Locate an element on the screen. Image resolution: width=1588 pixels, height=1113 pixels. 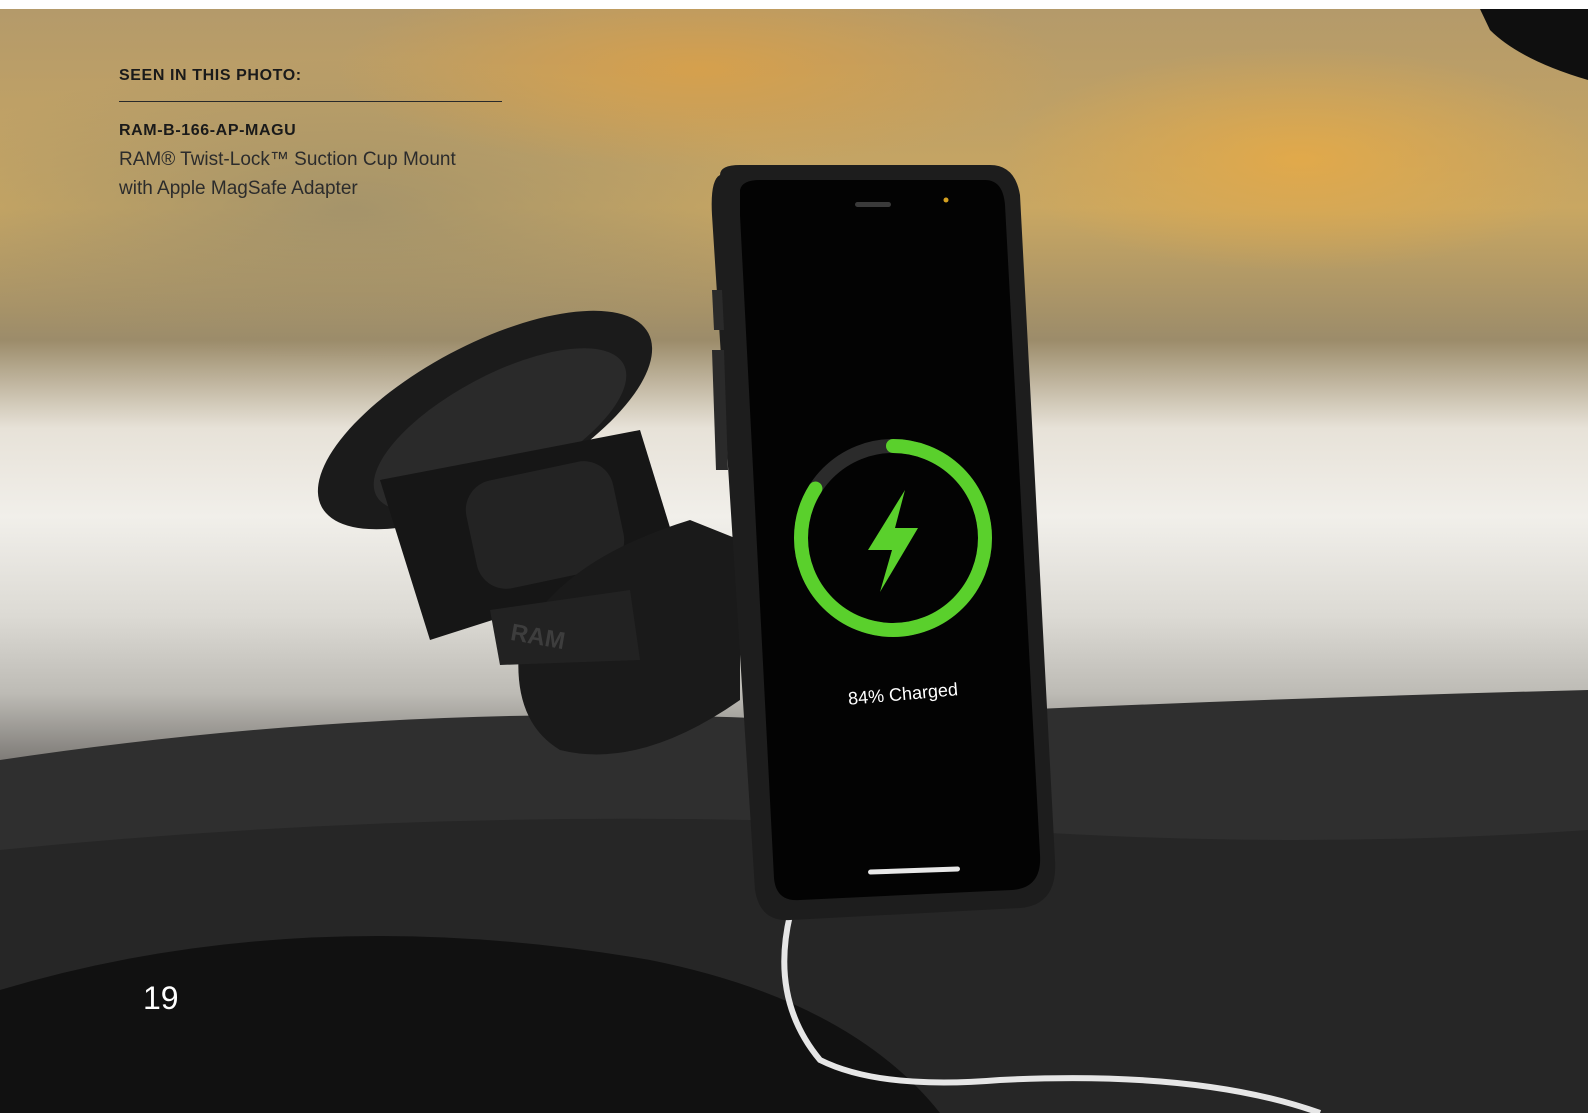
product-sku: RAM-B-166-AP-MAGU is located at coordinates (208, 130).